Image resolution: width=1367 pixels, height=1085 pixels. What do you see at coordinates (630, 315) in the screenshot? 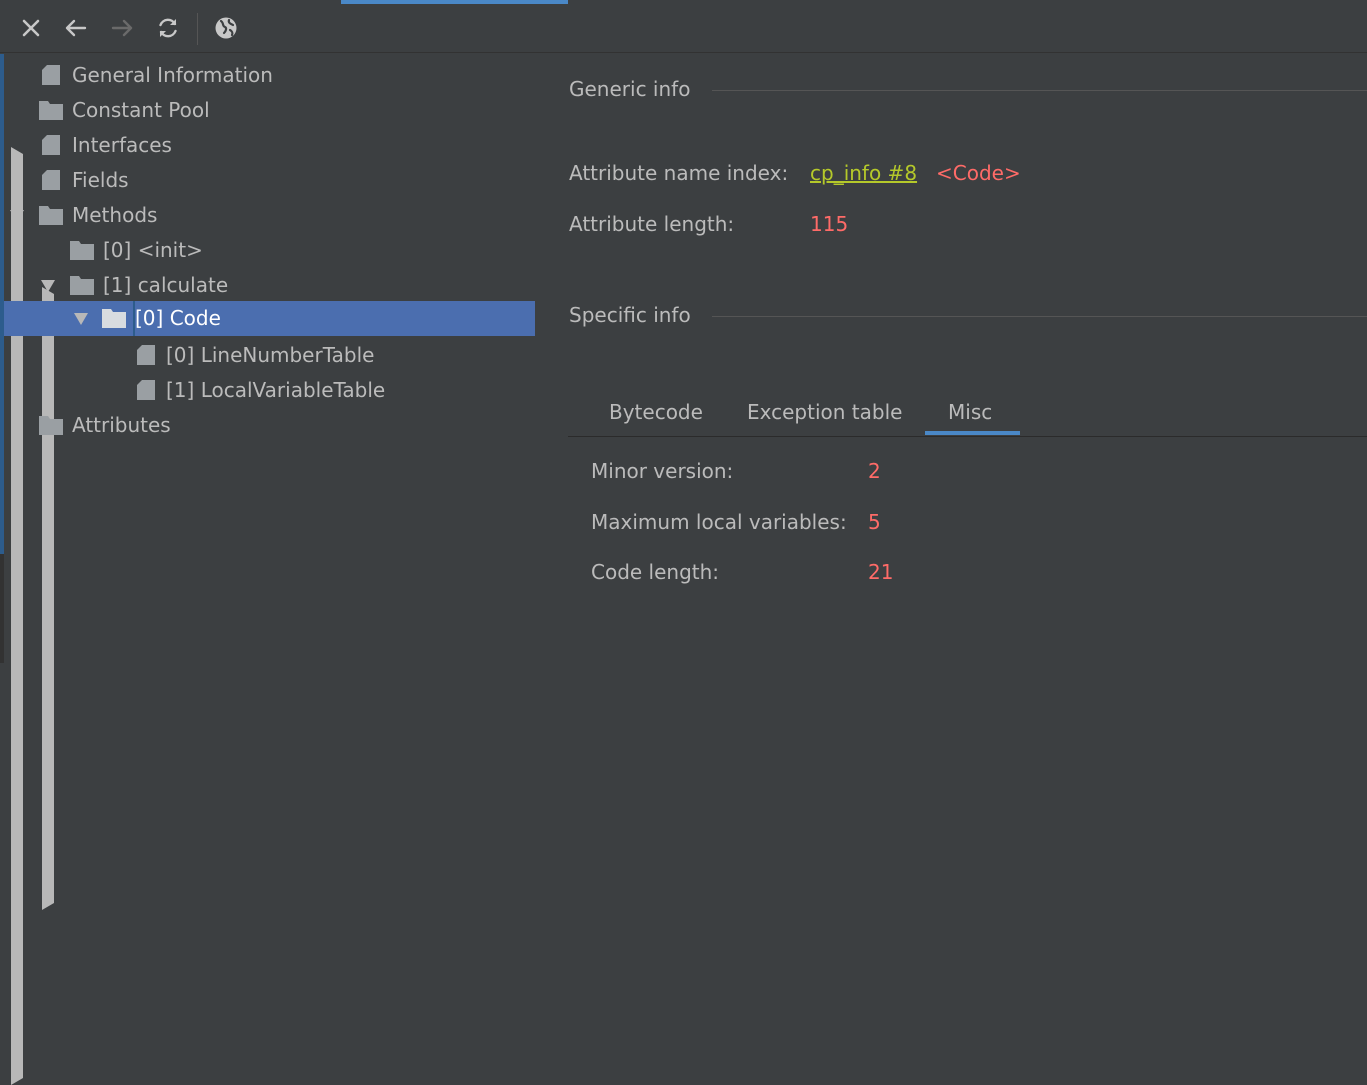
I see `specific-info-title: Specific info` at bounding box center [630, 315].